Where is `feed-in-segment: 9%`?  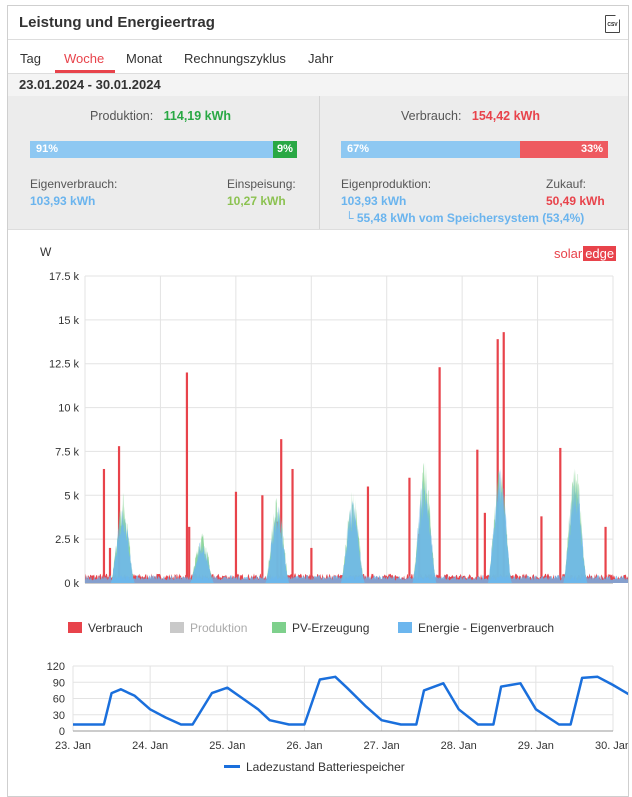
feed-in-segment: 9% is located at coordinates (285, 149).